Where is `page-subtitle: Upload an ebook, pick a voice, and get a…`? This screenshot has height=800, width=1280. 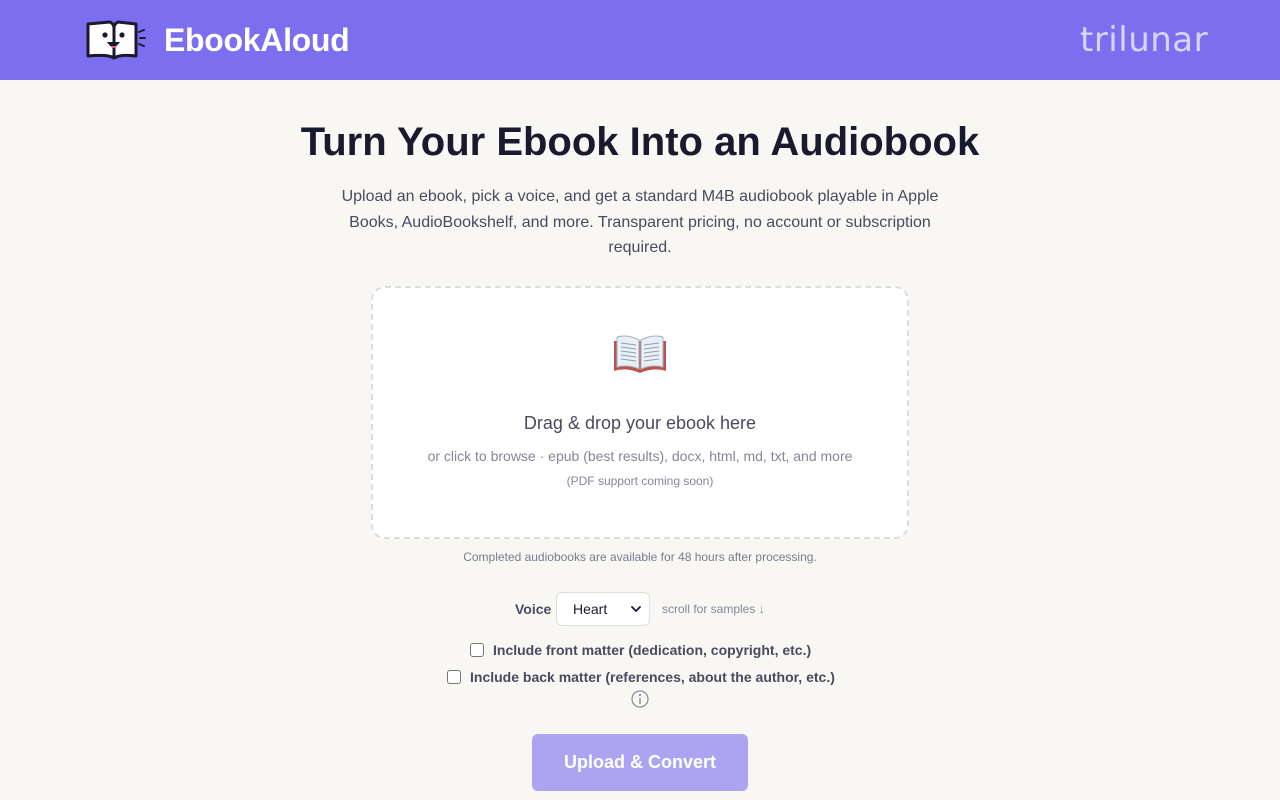
page-subtitle: Upload an ebook, pick a voice, and get a… is located at coordinates (640, 222).